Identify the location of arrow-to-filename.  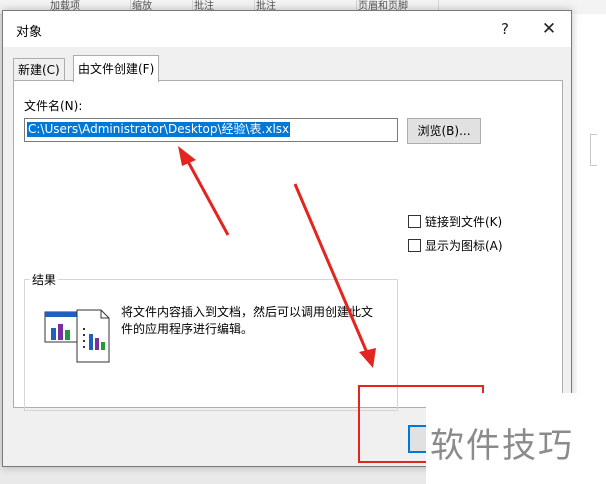
(204, 191).